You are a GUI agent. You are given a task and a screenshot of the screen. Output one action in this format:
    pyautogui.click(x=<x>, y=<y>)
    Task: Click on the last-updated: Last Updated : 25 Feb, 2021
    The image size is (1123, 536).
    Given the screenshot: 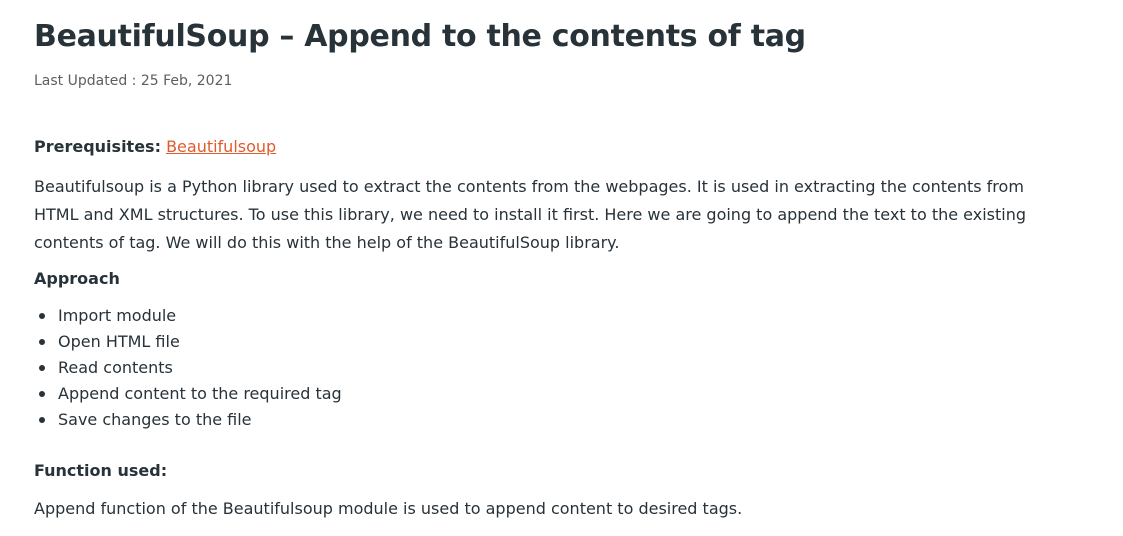 What is the action you would take?
    pyautogui.click(x=133, y=81)
    